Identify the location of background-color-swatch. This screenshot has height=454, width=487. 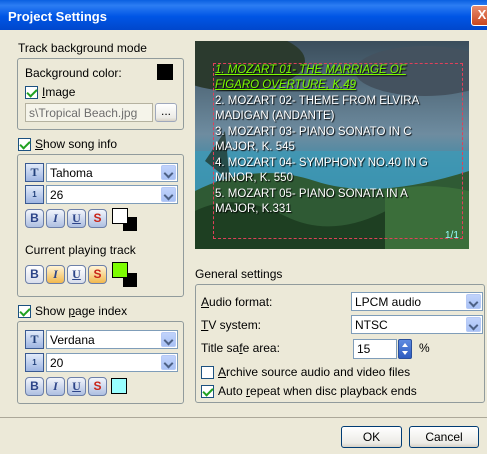
(165, 72).